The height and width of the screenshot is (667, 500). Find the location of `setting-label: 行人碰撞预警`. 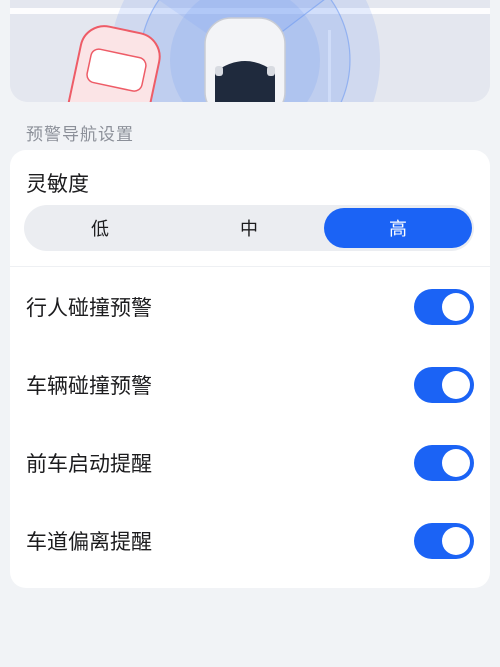

setting-label: 行人碰撞预警 is located at coordinates (89, 308).